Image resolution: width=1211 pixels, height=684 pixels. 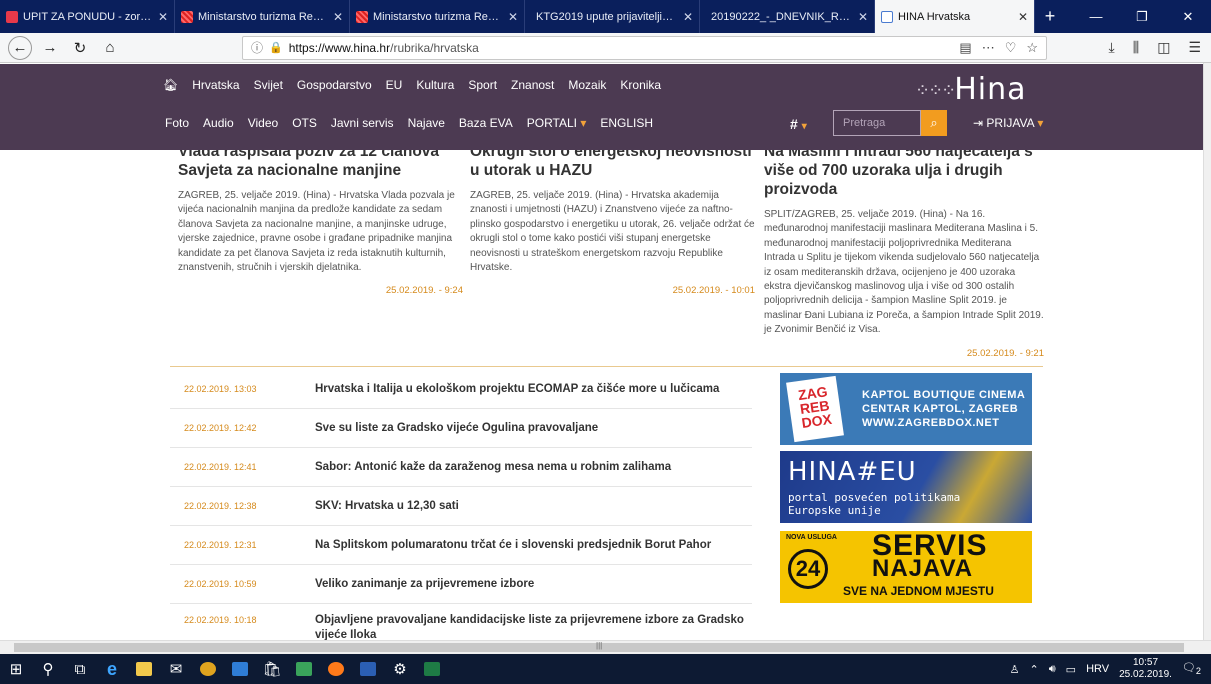 I want to click on login-button: ⇥ PRIJAVA ▾, so click(x=1008, y=123).